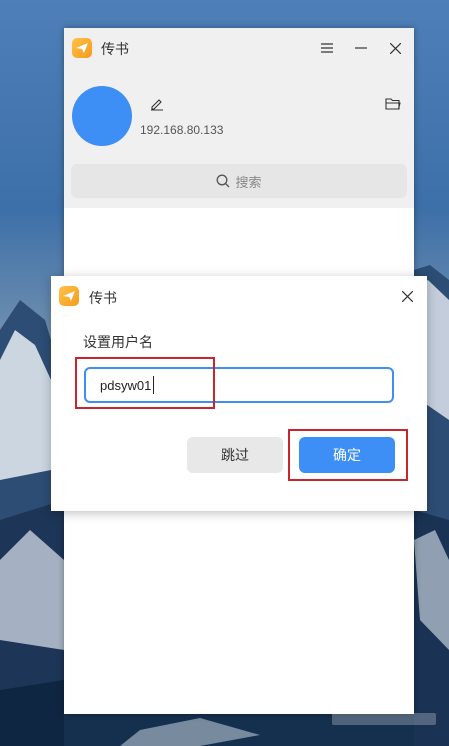 The image size is (449, 746). What do you see at coordinates (82, 48) in the screenshot?
I see `app-logo-icon` at bounding box center [82, 48].